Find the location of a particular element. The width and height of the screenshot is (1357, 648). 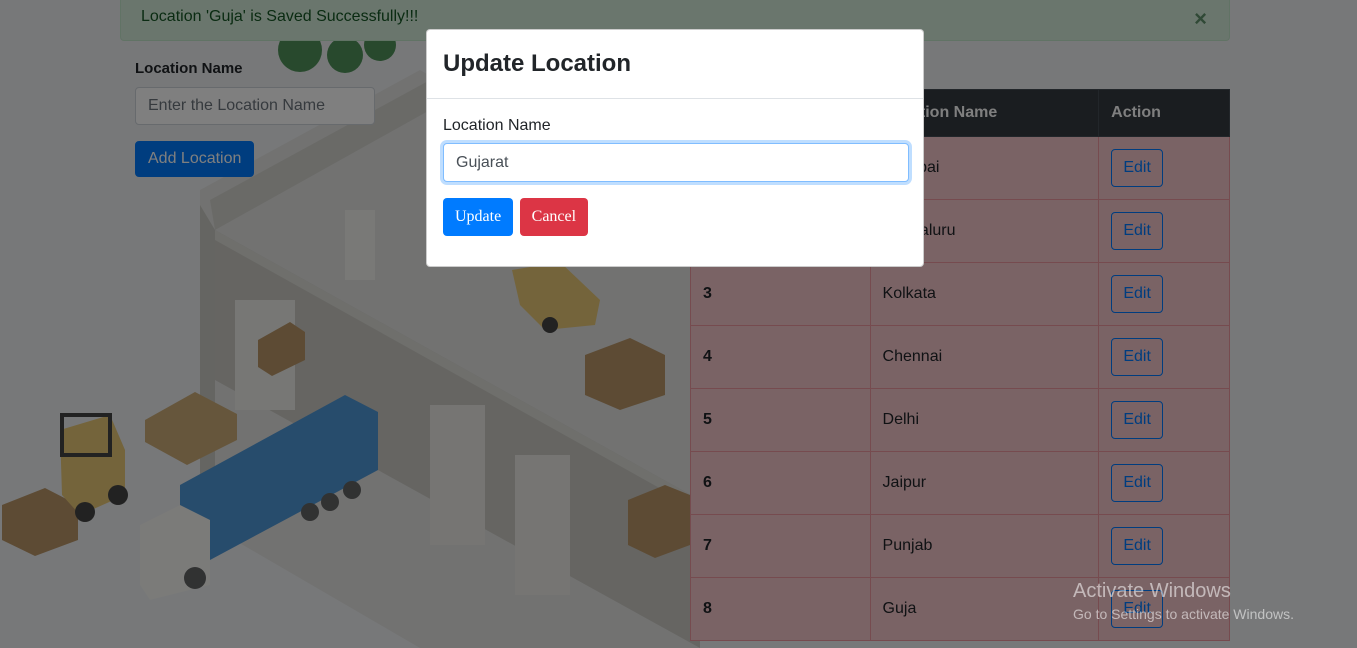

modal-body: Location Name Update Cancel is located at coordinates (675, 176).